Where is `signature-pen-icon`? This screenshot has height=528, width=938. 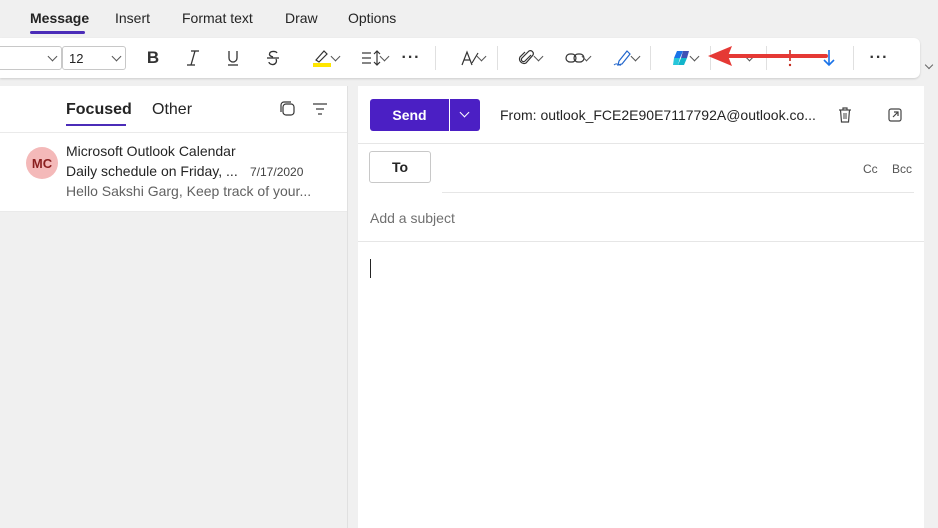 signature-pen-icon is located at coordinates (622, 58).